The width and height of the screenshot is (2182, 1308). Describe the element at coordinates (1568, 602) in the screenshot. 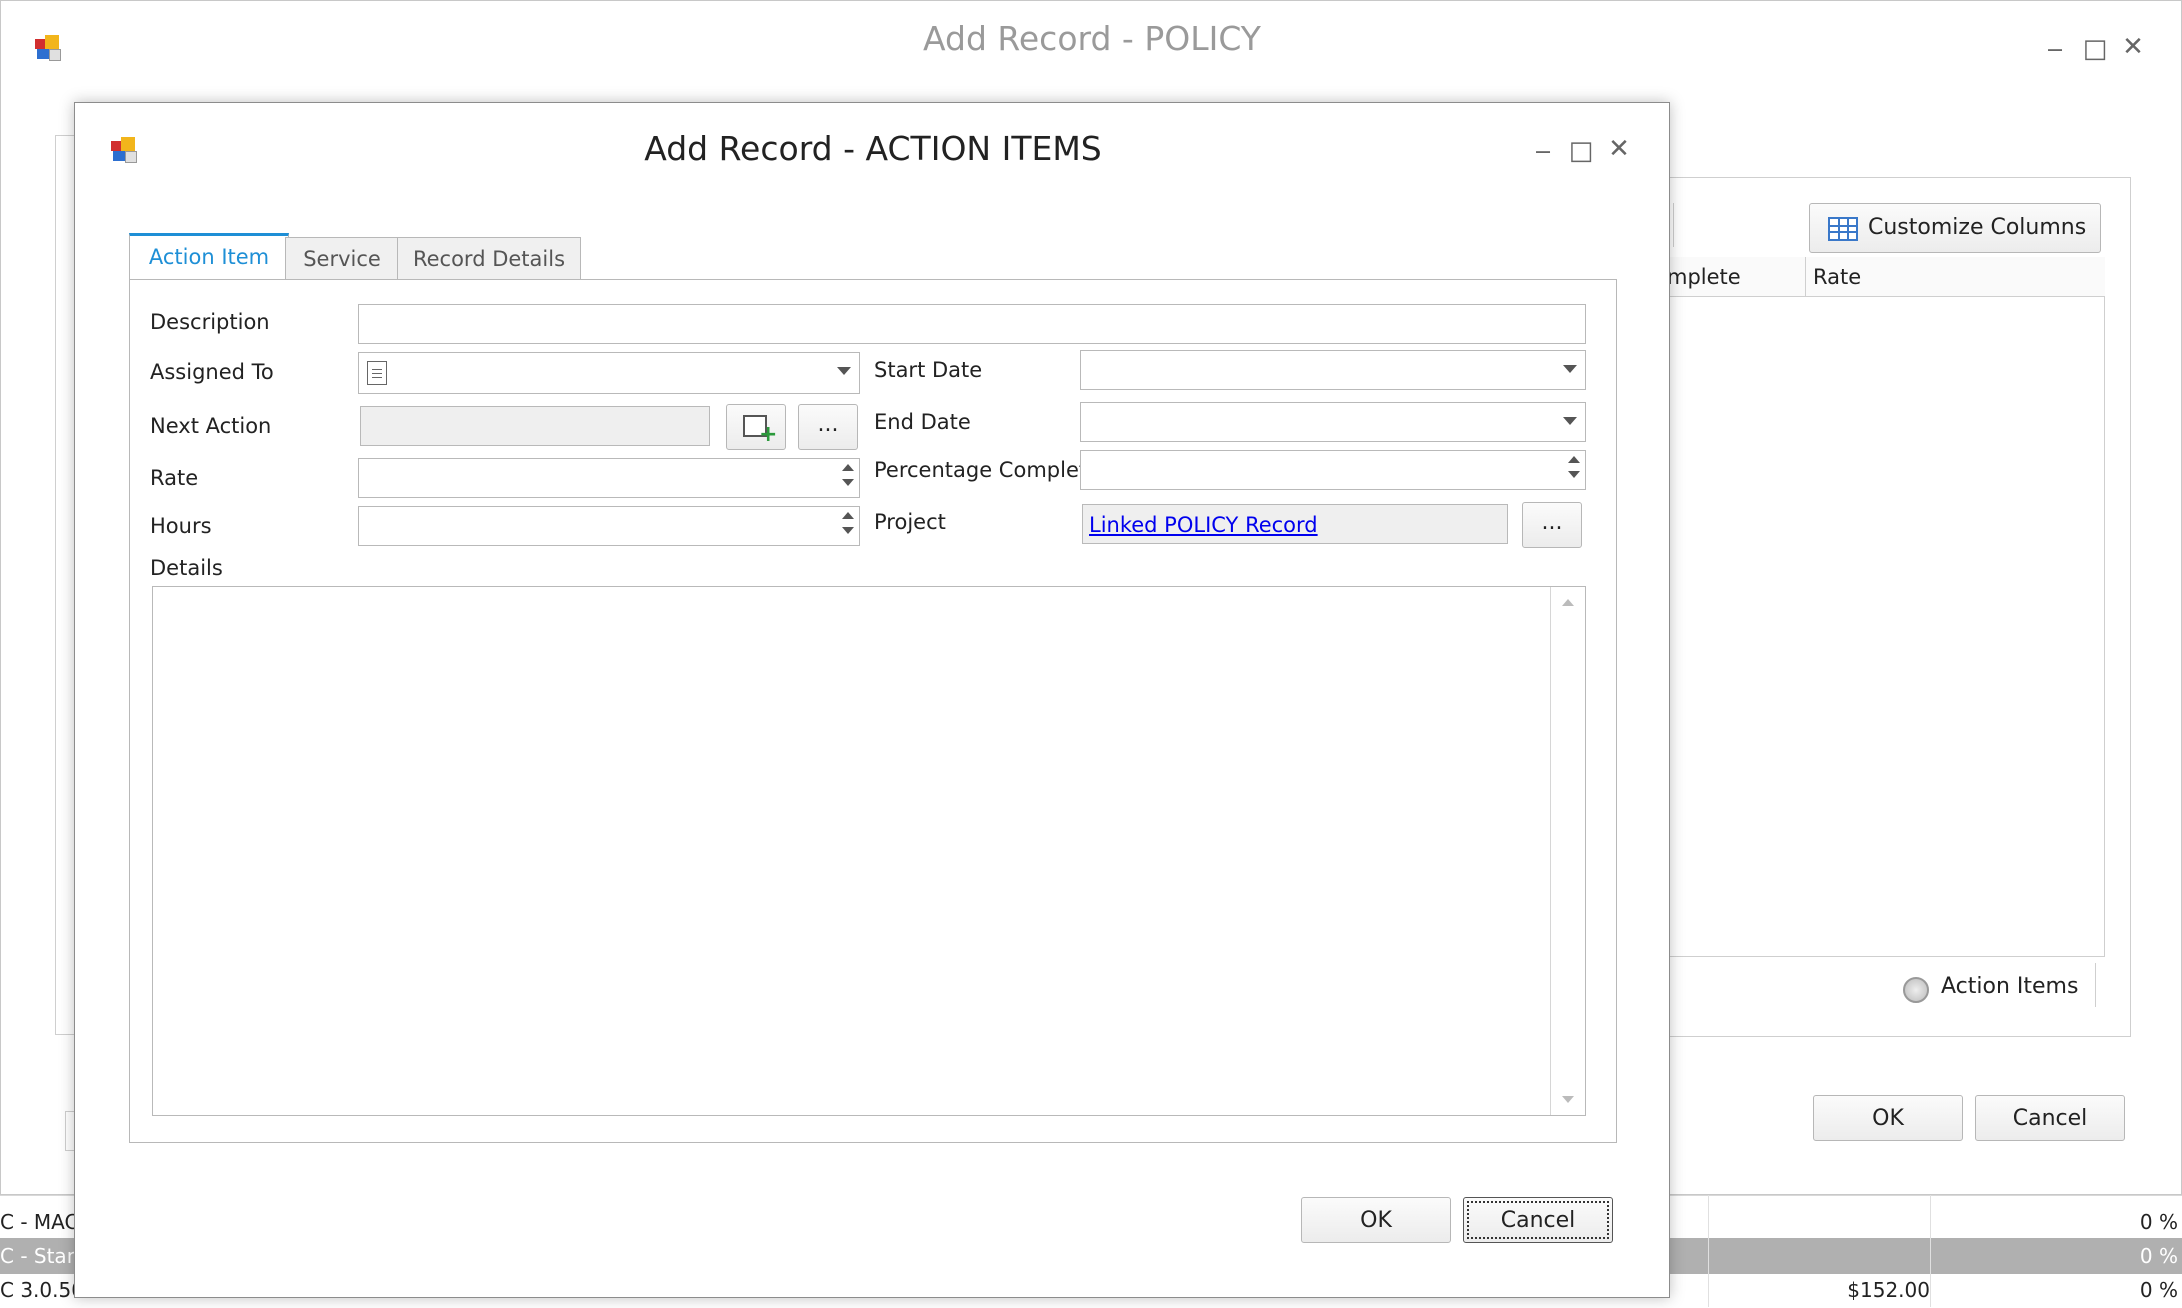

I see `scroll-up-icon` at that location.